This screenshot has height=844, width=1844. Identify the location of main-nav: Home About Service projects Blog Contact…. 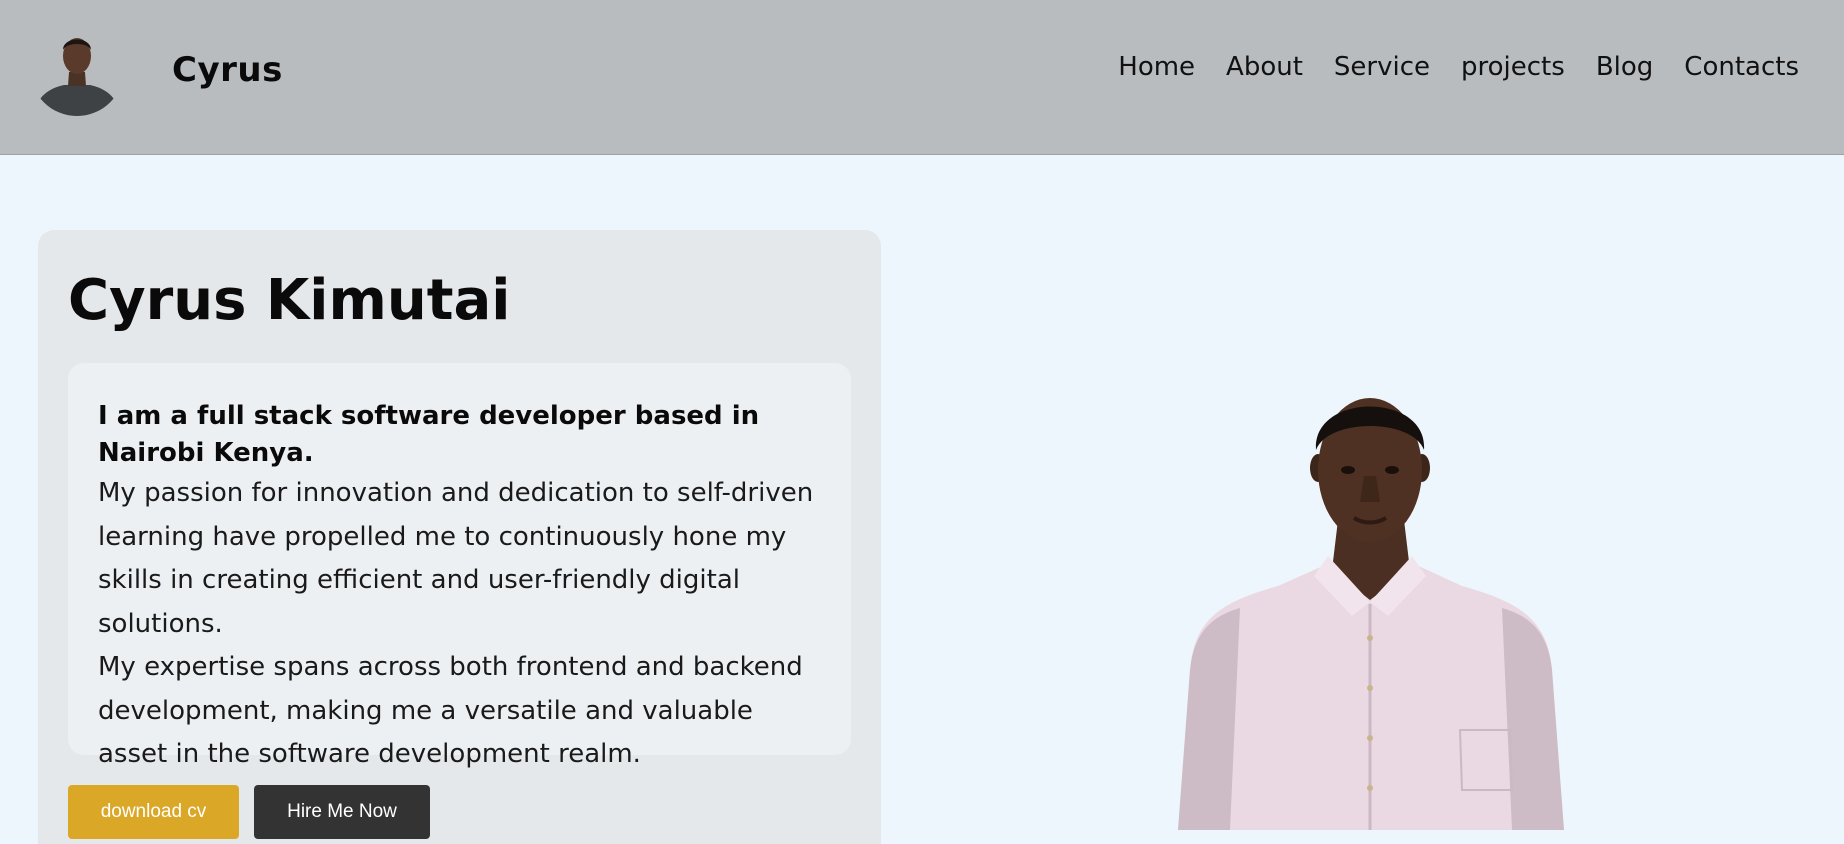
(1458, 67).